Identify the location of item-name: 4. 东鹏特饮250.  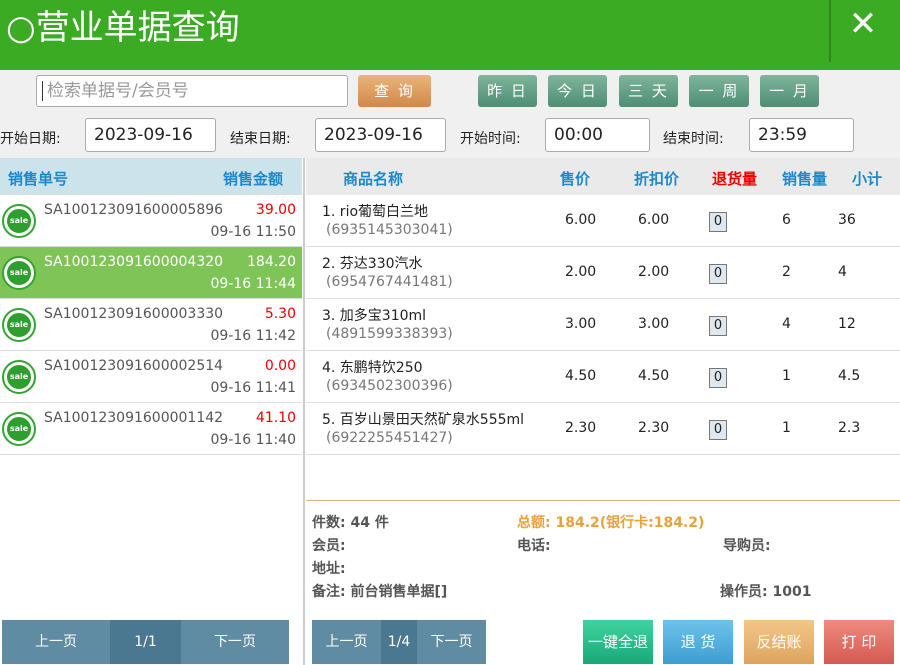
(372, 368).